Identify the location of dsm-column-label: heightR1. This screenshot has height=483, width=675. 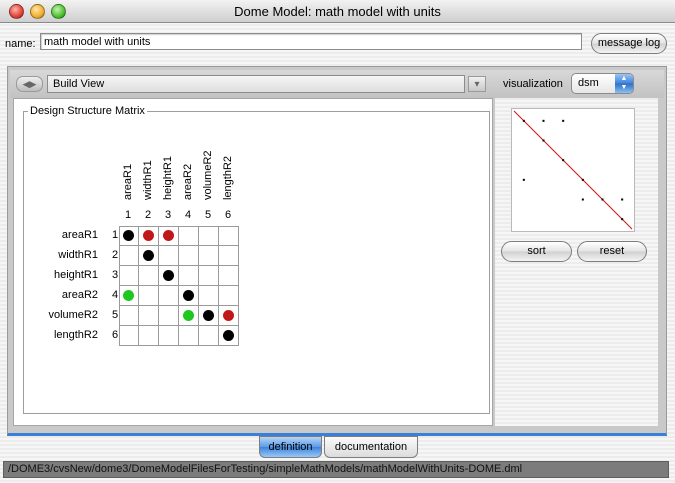
(168, 177).